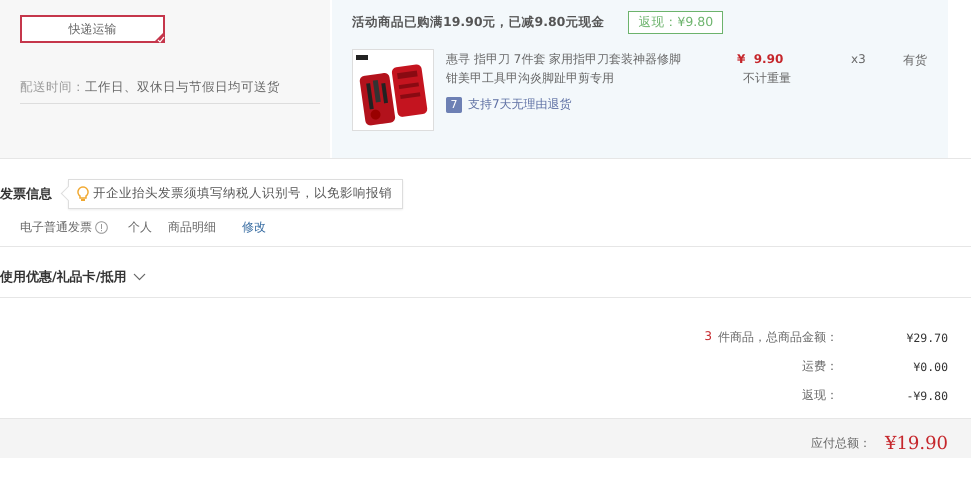 The width and height of the screenshot is (971, 477). What do you see at coordinates (778, 337) in the screenshot?
I see `summary-label: 件商品，总商品金额：` at bounding box center [778, 337].